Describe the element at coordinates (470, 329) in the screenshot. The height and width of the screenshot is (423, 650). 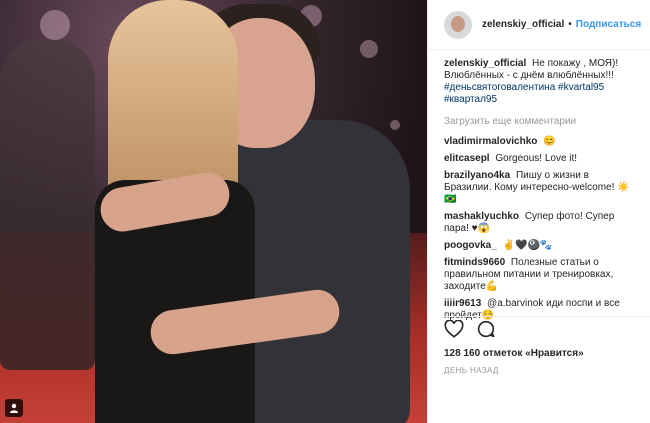
I see `post-actions` at that location.